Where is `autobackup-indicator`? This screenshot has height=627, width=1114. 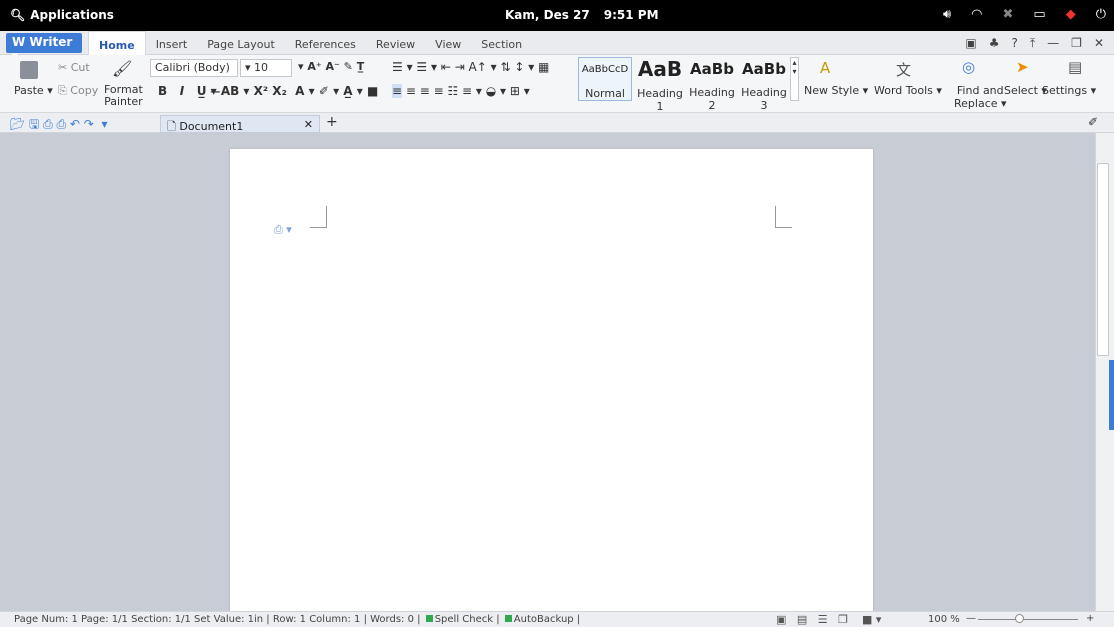 autobackup-indicator is located at coordinates (508, 618).